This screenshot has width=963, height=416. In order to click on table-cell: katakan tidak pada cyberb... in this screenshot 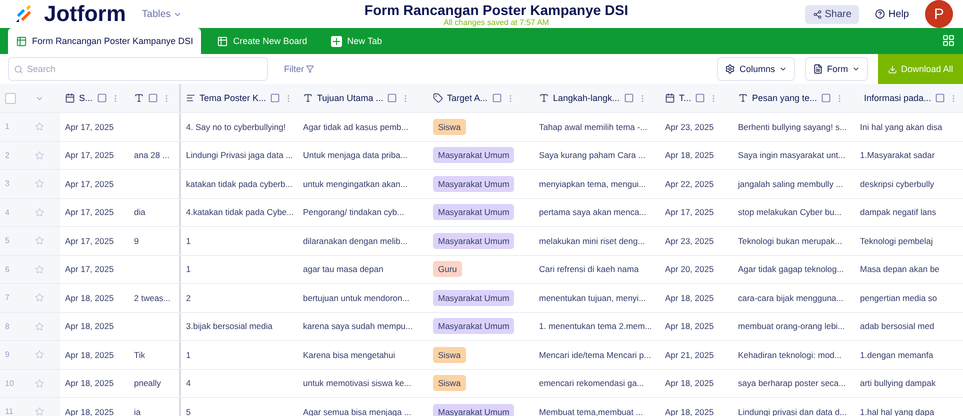, I will do `click(239, 183)`.